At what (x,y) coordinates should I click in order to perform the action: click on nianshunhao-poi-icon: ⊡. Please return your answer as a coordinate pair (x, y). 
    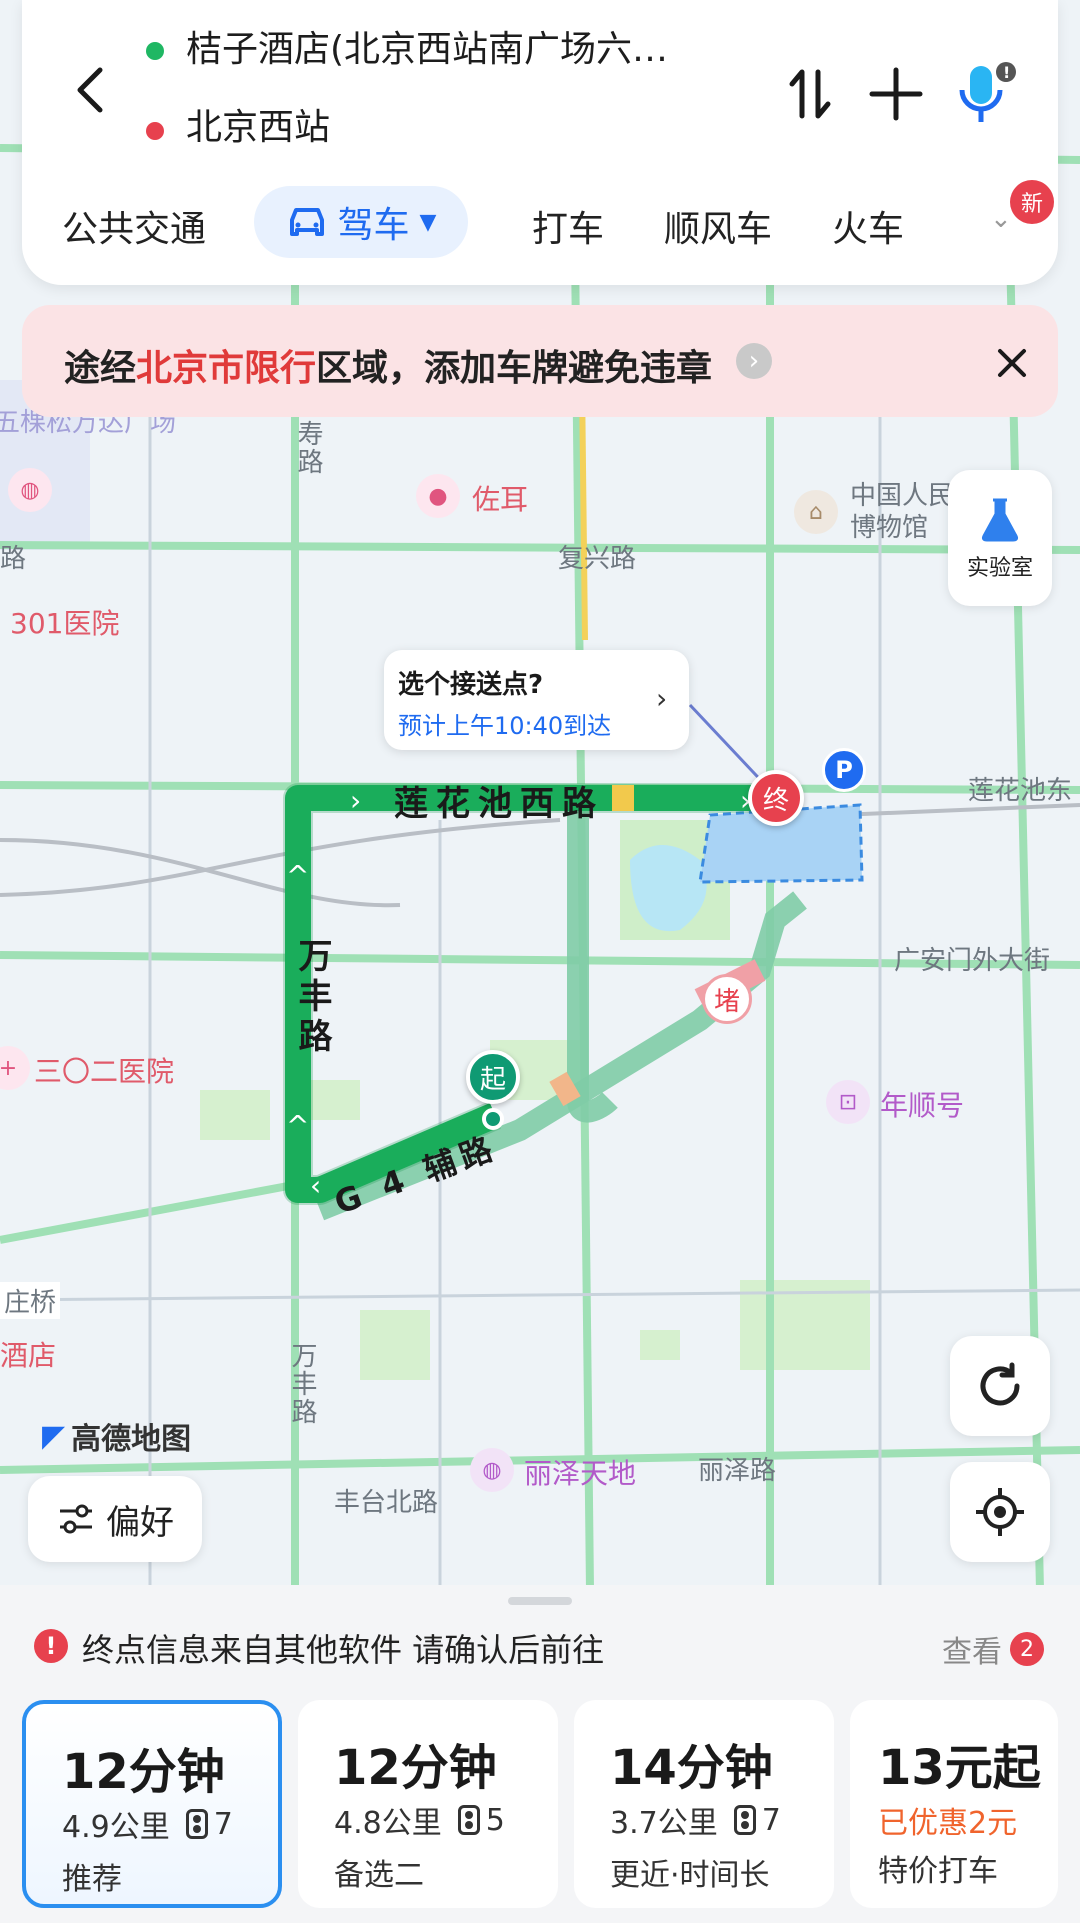
    Looking at the image, I should click on (848, 1102).